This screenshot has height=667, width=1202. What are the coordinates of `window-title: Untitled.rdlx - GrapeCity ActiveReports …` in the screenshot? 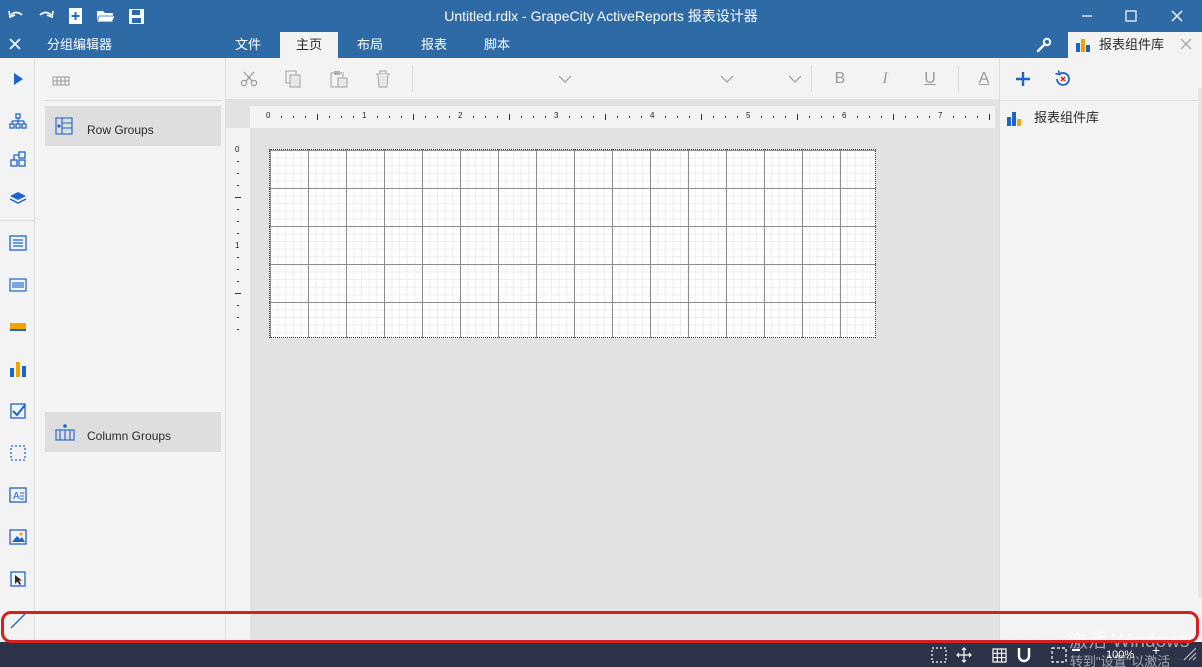 It's located at (601, 16).